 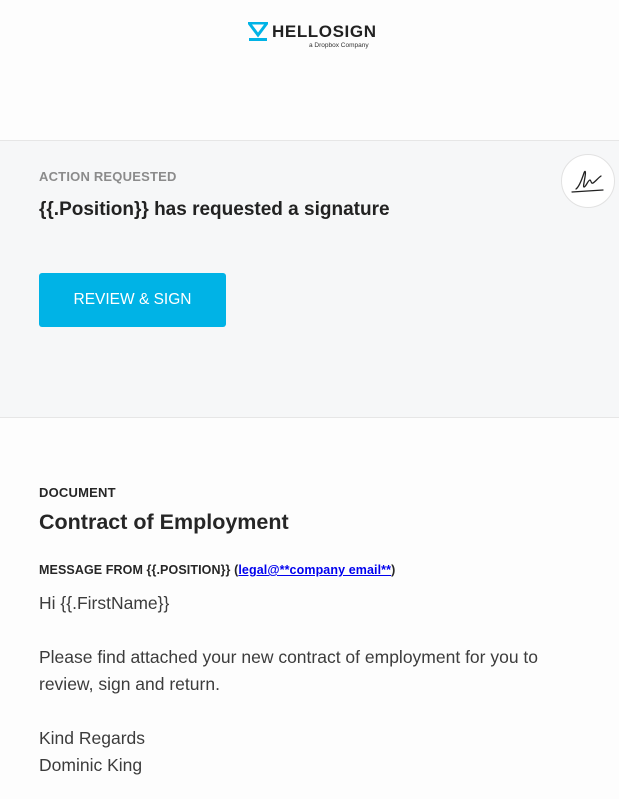 What do you see at coordinates (339, 45) in the screenshot?
I see `brand-tagline: a Dropbox Company` at bounding box center [339, 45].